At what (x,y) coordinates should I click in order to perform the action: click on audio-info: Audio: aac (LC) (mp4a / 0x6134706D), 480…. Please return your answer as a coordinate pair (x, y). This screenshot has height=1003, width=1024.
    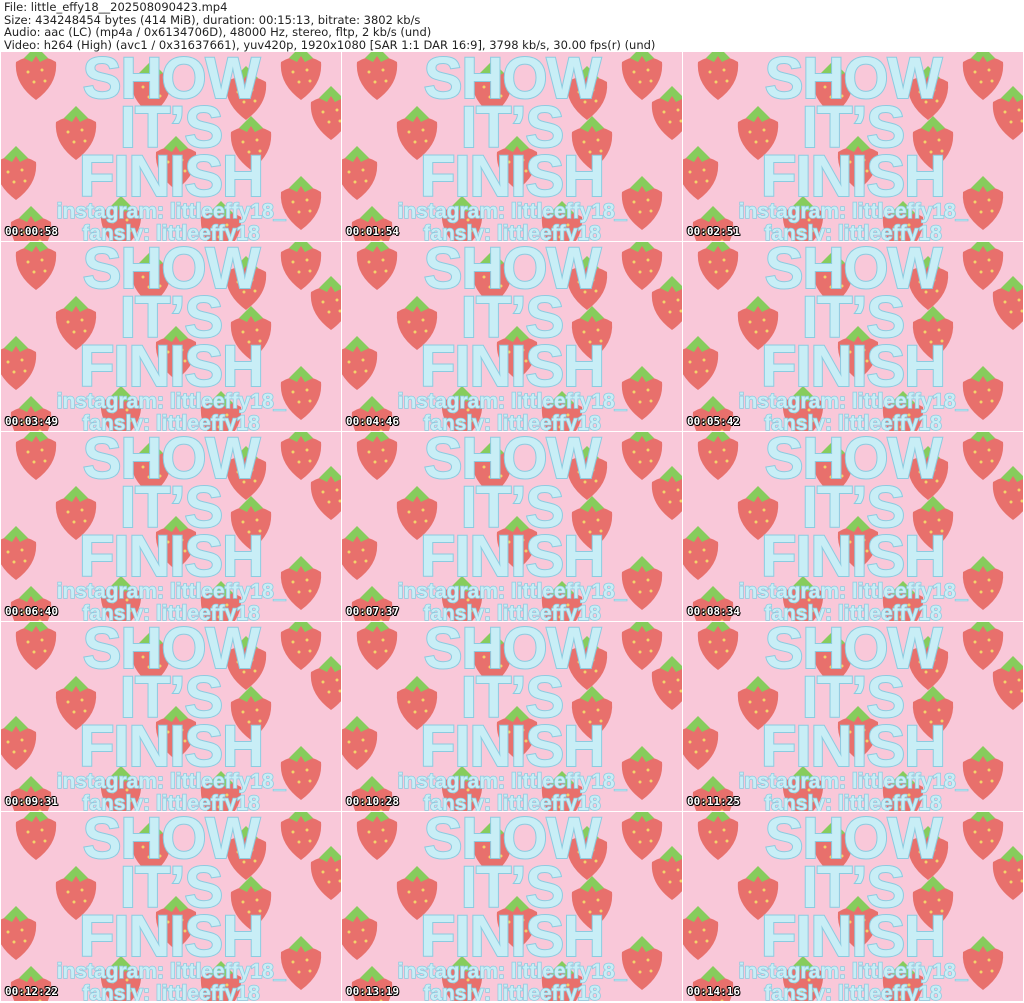
    Looking at the image, I should click on (218, 32).